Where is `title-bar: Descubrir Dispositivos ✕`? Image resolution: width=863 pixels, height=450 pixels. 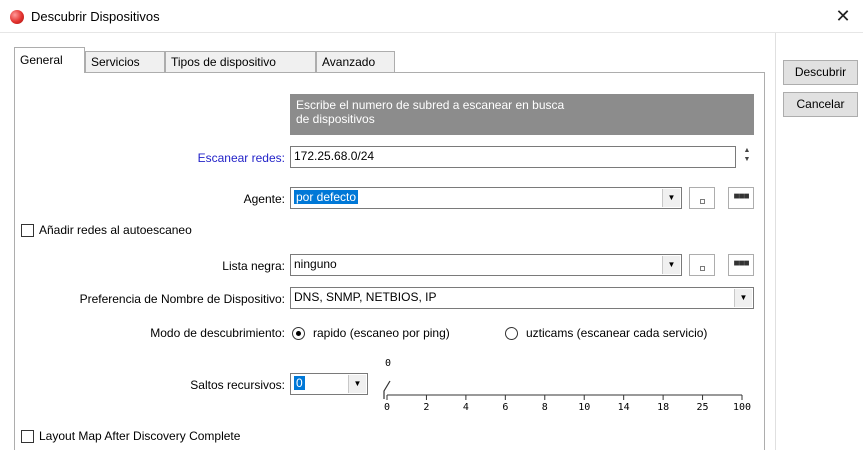 title-bar: Descubrir Dispositivos ✕ is located at coordinates (431, 16).